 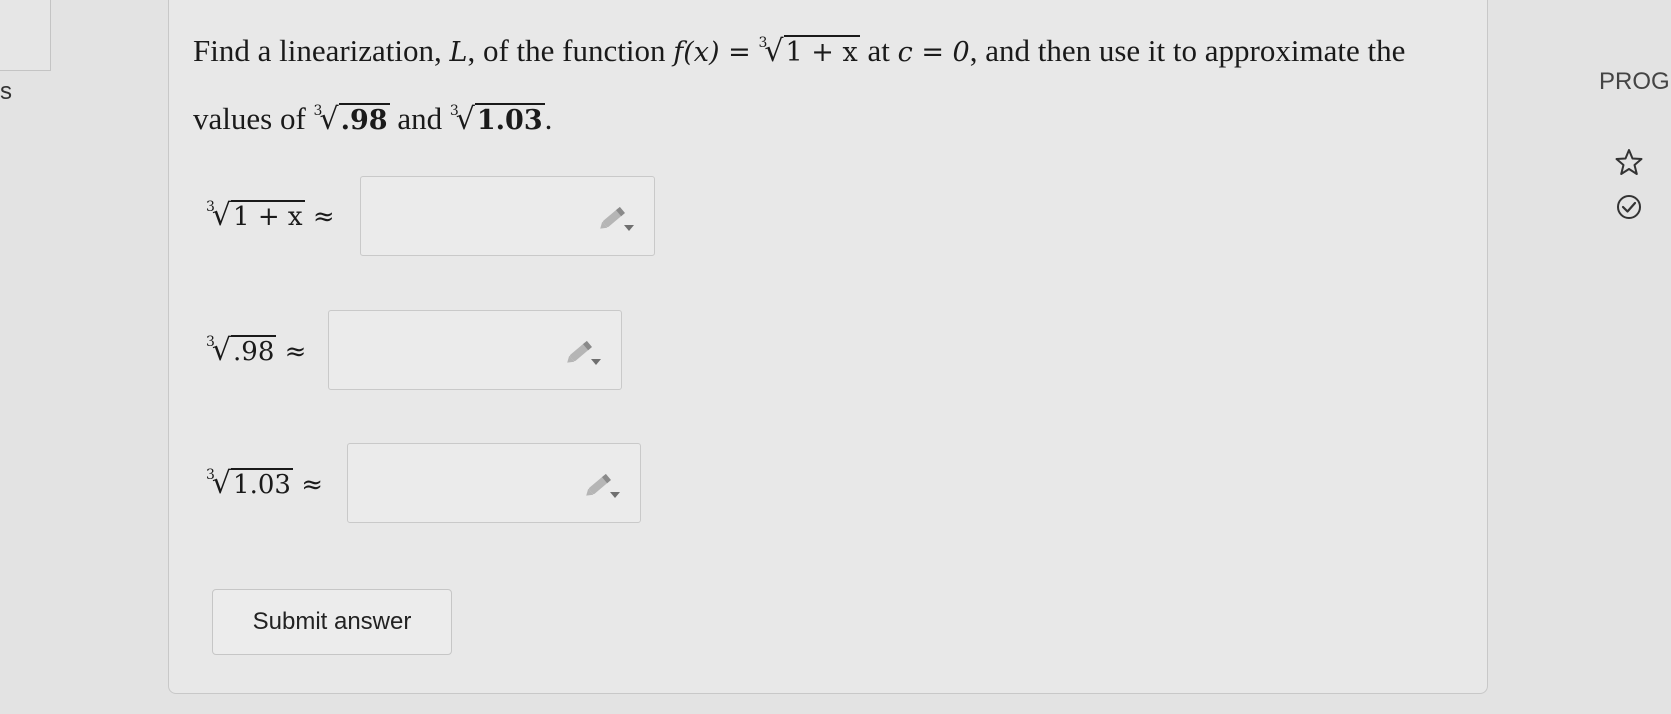 I want to click on prompt-cube-root-1: 3√.98, so click(x=352, y=119).